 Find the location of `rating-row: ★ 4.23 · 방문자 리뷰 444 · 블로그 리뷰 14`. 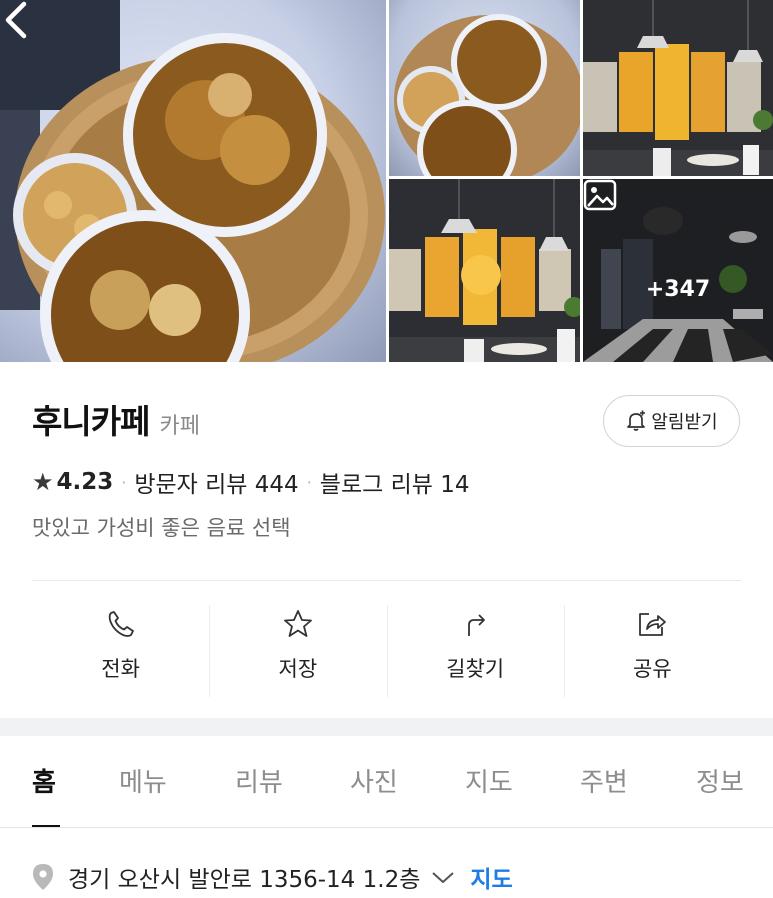

rating-row: ★ 4.23 · 방문자 리뷰 444 · 블로그 리뷰 14 is located at coordinates (250, 482).